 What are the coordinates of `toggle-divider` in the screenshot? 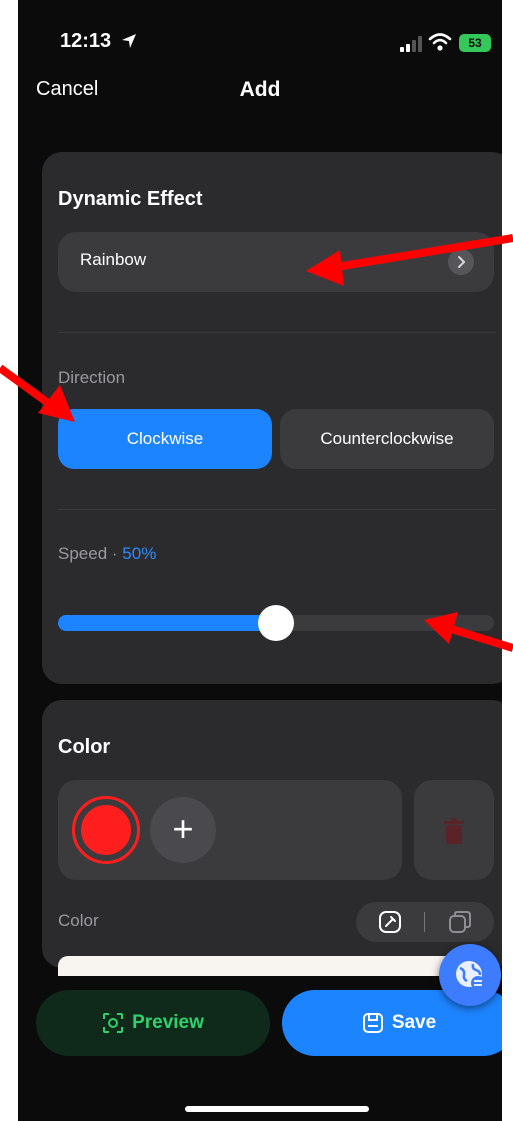 It's located at (424, 922).